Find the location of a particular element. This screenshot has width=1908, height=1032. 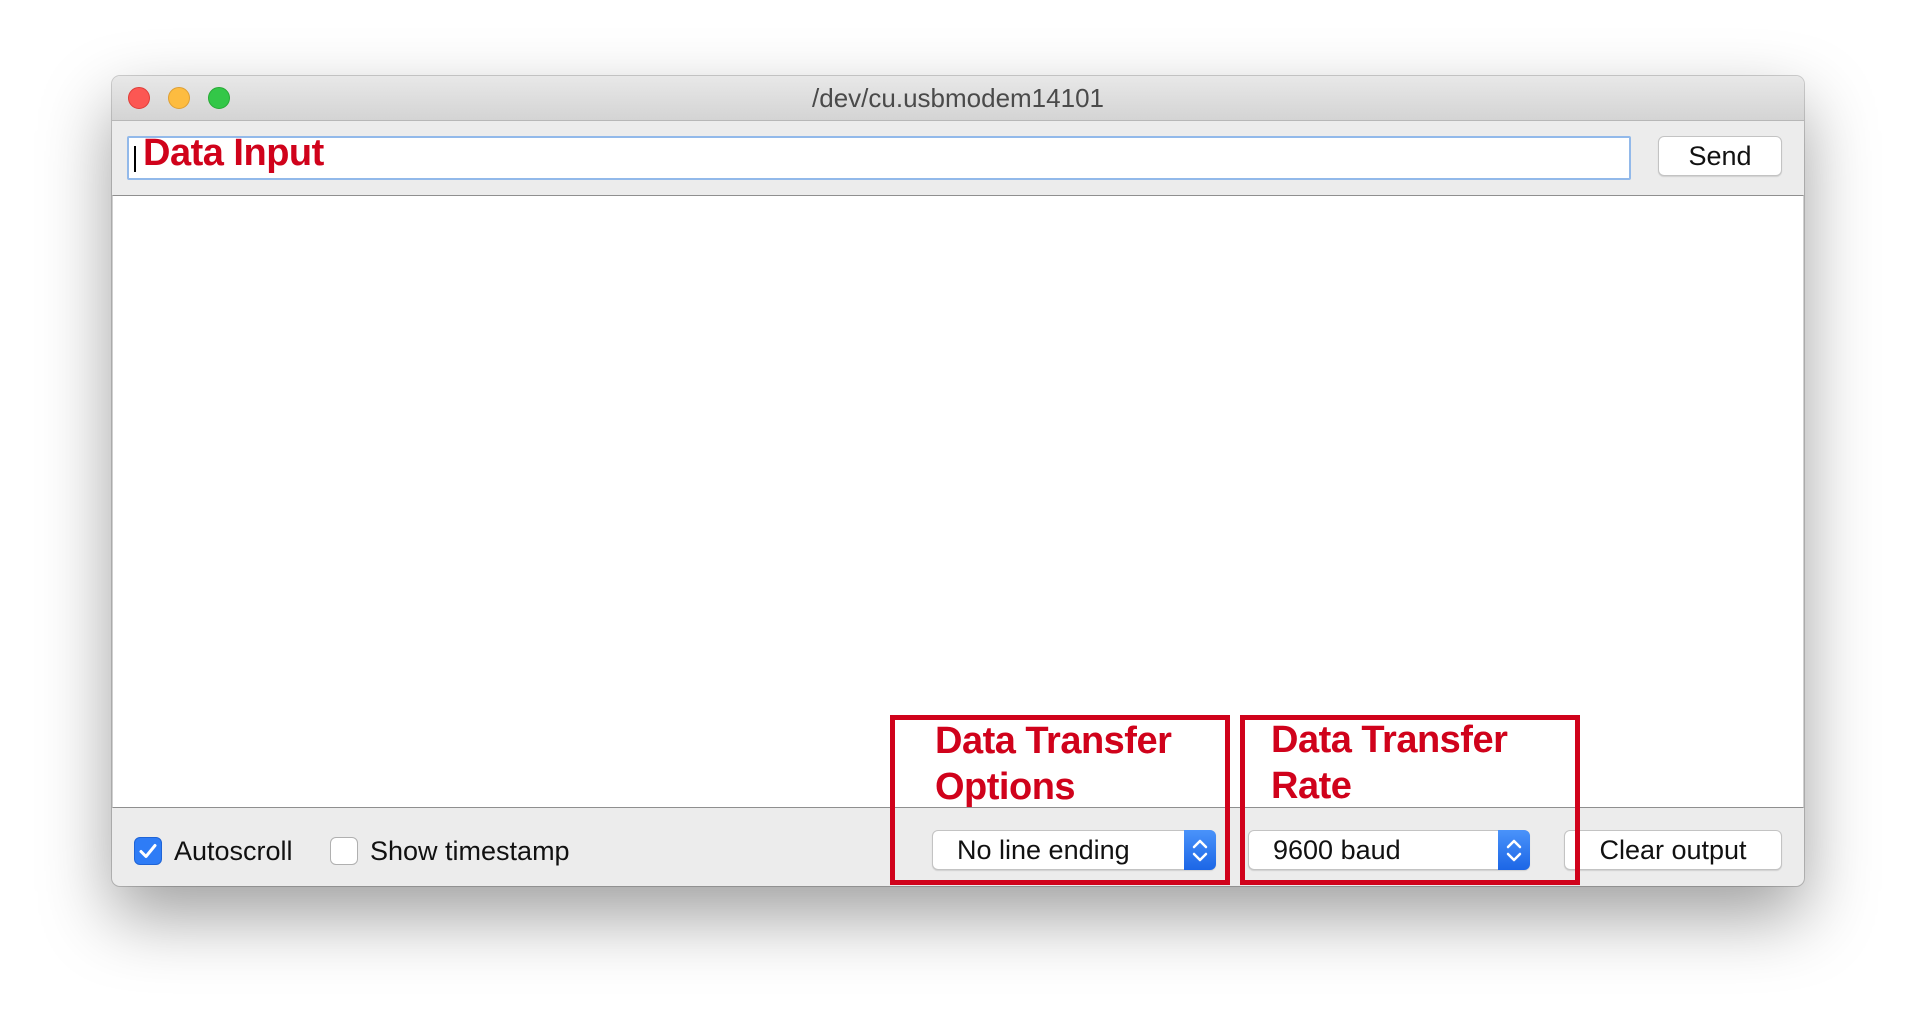

text-caret is located at coordinates (135, 159).